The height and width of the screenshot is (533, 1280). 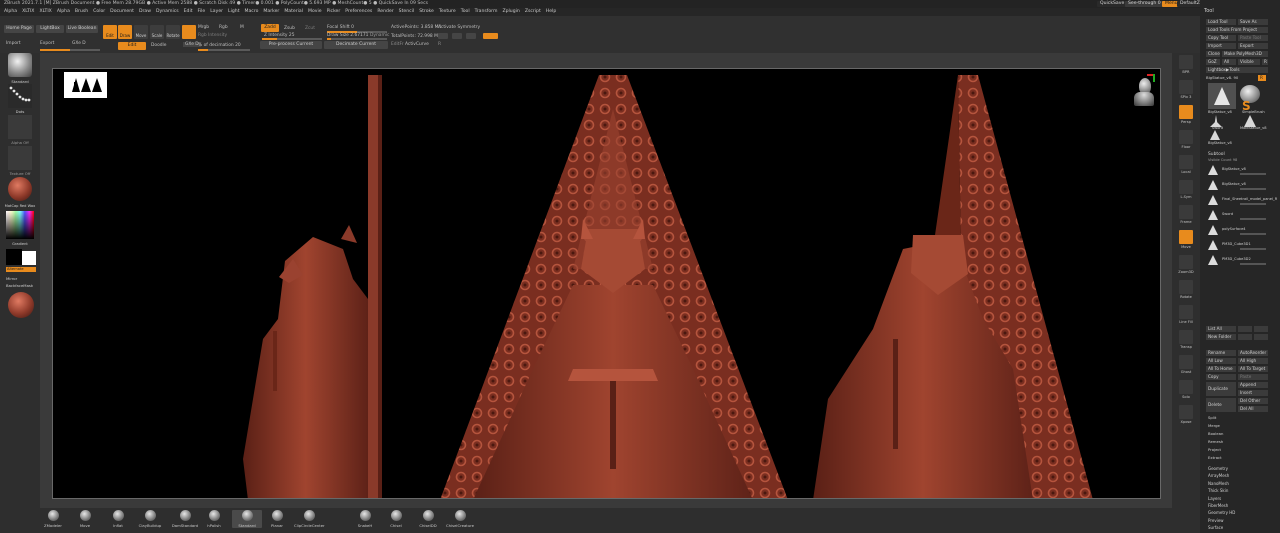 What do you see at coordinates (81, 11) in the screenshot?
I see `menu-brush: Brush` at bounding box center [81, 11].